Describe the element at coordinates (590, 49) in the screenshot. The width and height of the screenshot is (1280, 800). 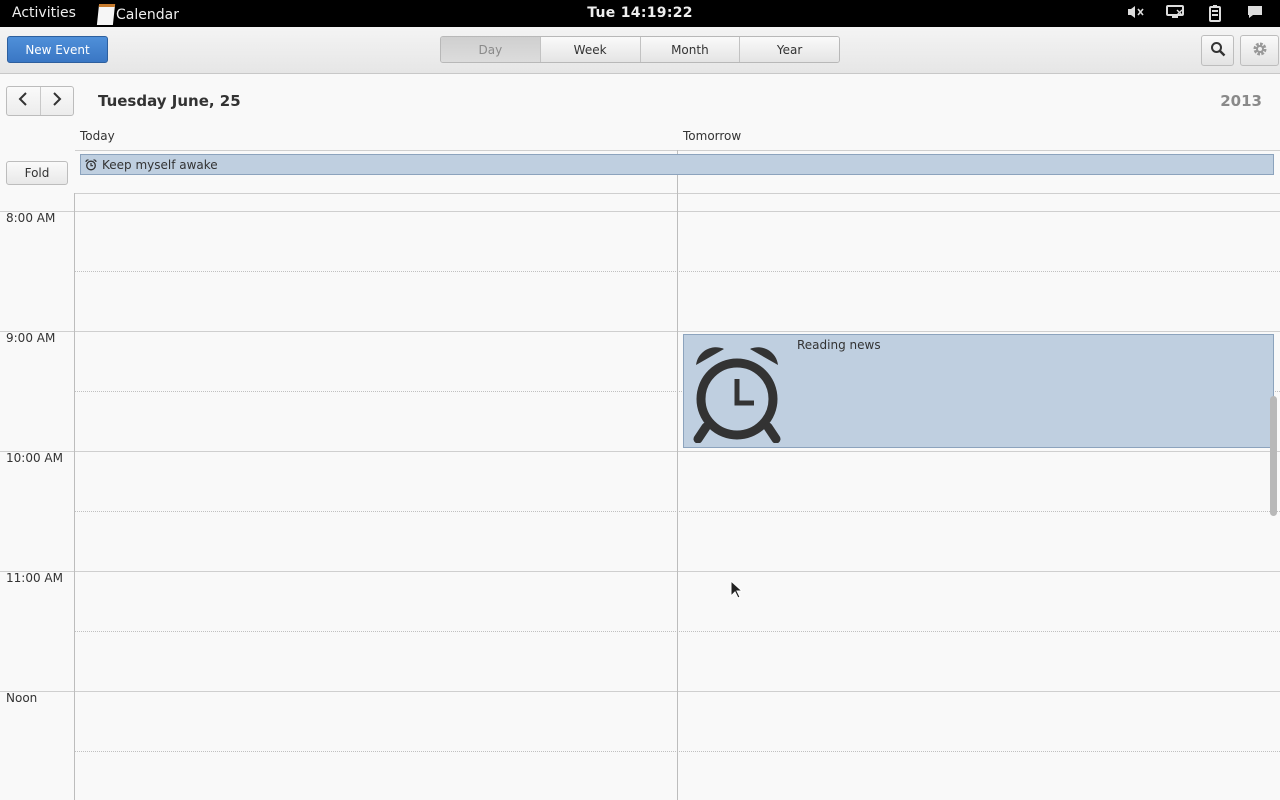
I see `tab-week: Week` at that location.